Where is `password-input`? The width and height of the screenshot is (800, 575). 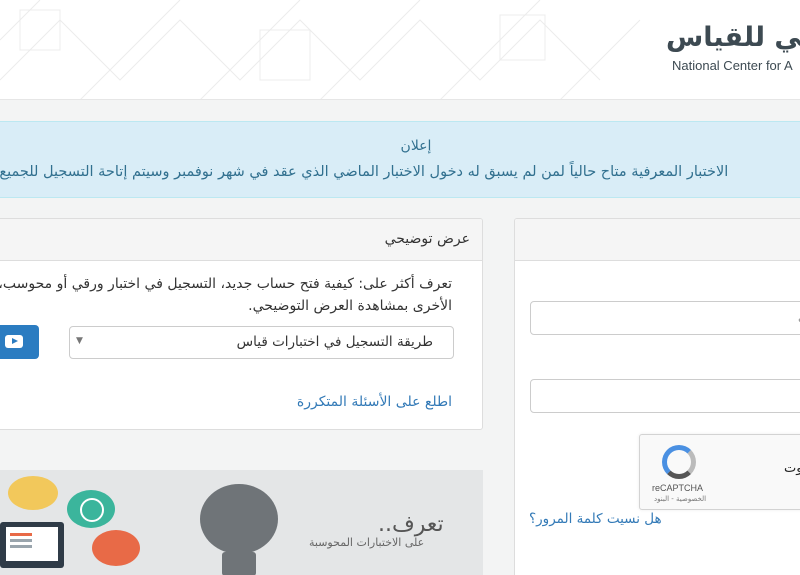 password-input is located at coordinates (665, 396).